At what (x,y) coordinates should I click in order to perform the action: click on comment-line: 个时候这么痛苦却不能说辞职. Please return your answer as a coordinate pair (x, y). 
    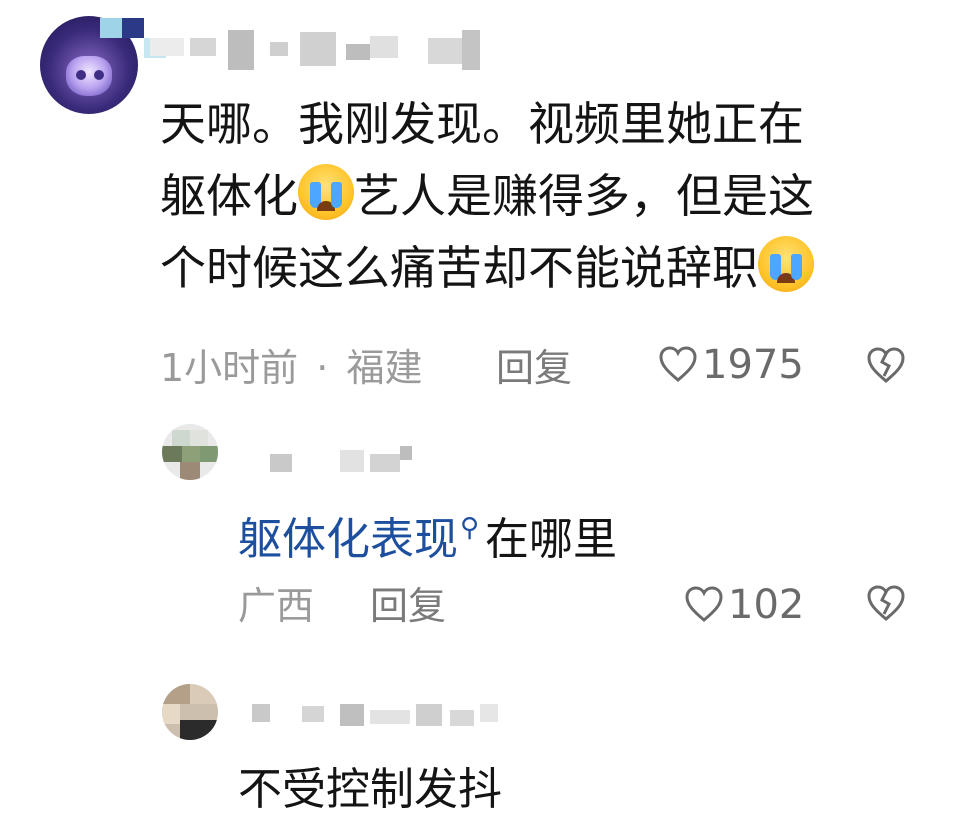
    Looking at the image, I should click on (540, 268).